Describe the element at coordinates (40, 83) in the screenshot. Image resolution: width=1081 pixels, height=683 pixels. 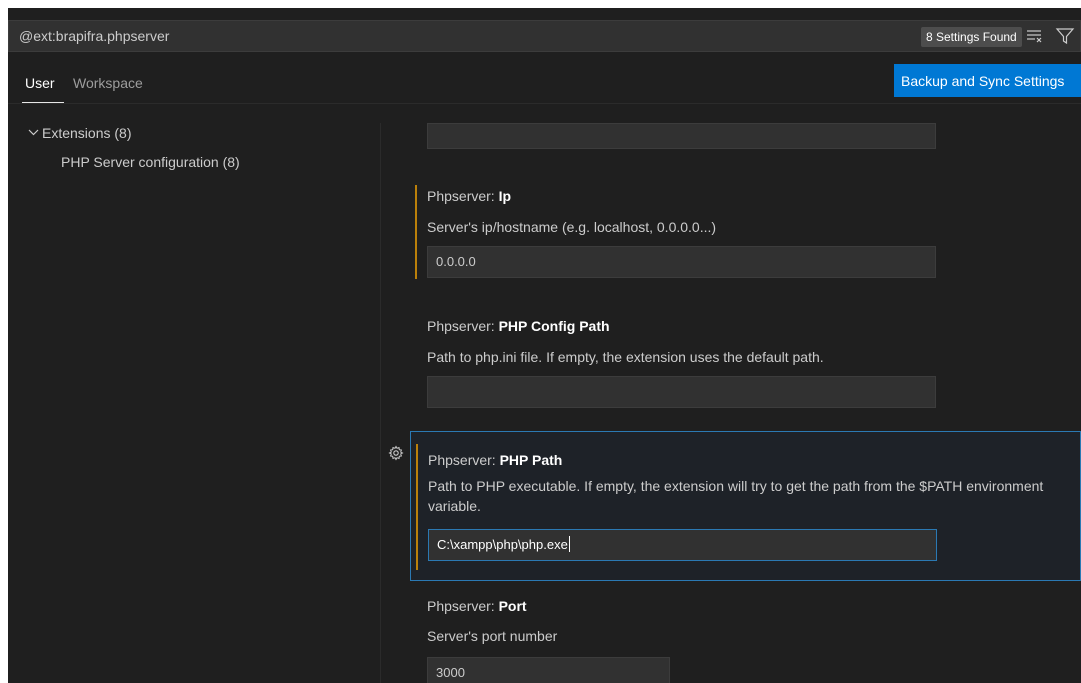
I see `tab-user: User` at that location.